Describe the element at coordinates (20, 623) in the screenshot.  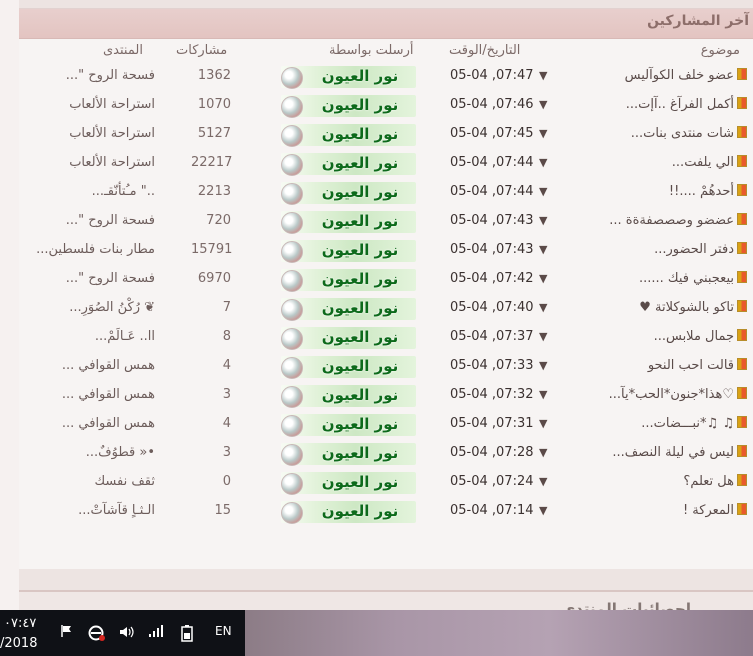
I see `taskbar-clock-time: ٠٧:٤٧` at that location.